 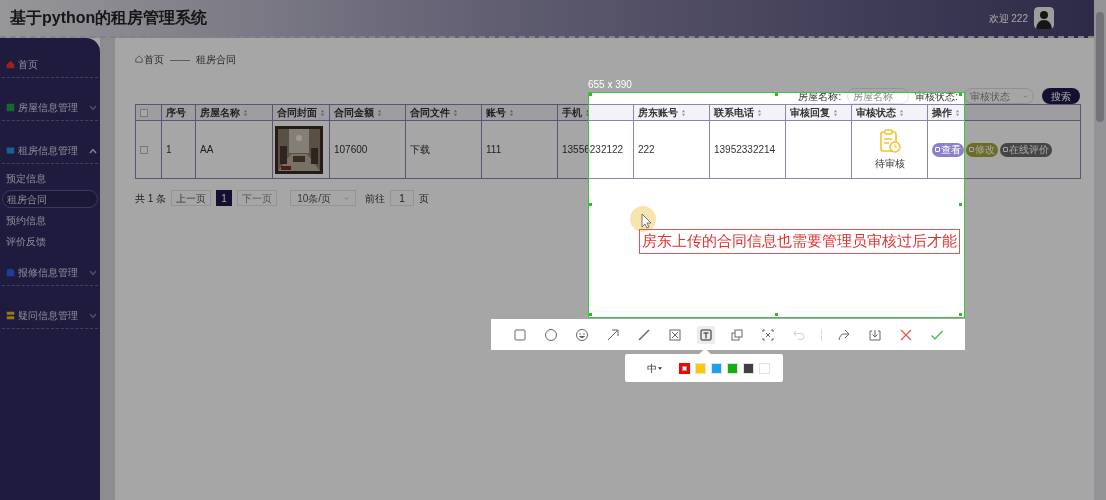 I want to click on pin-icon, so click(x=736, y=334).